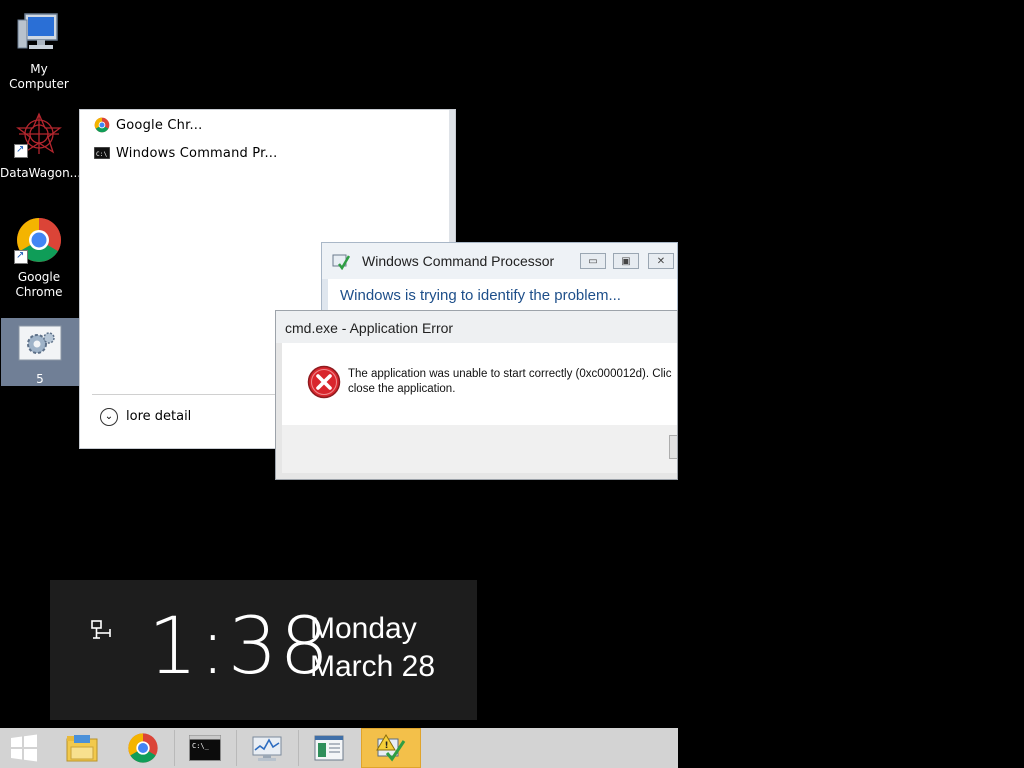  Describe the element at coordinates (101, 629) in the screenshot. I see `network-icon` at that location.